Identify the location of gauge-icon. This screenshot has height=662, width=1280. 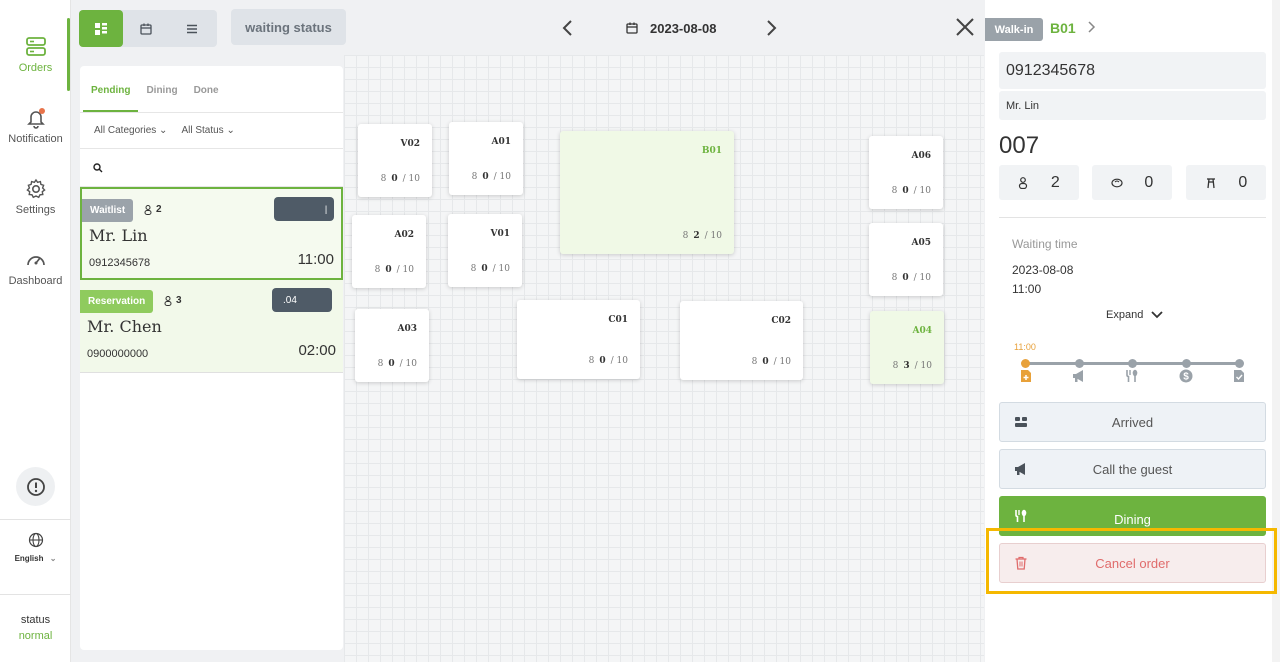
(35, 261).